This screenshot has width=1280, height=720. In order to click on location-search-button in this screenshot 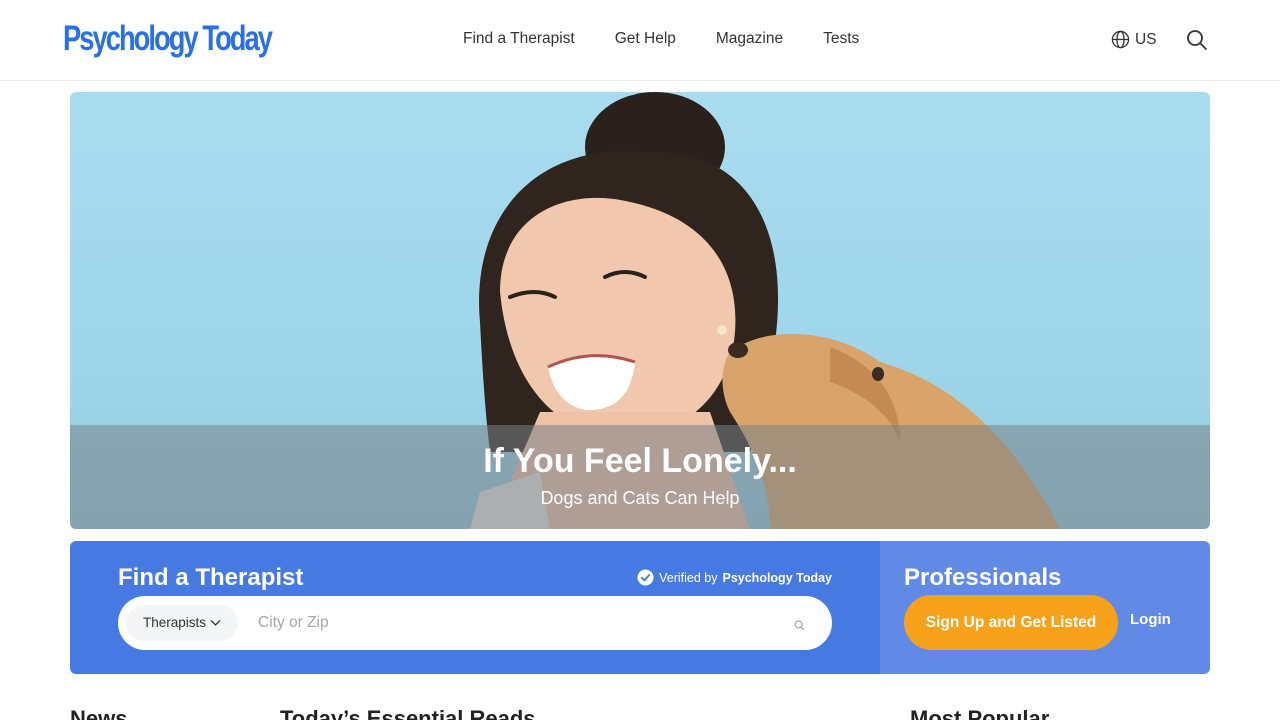, I will do `click(799, 627)`.